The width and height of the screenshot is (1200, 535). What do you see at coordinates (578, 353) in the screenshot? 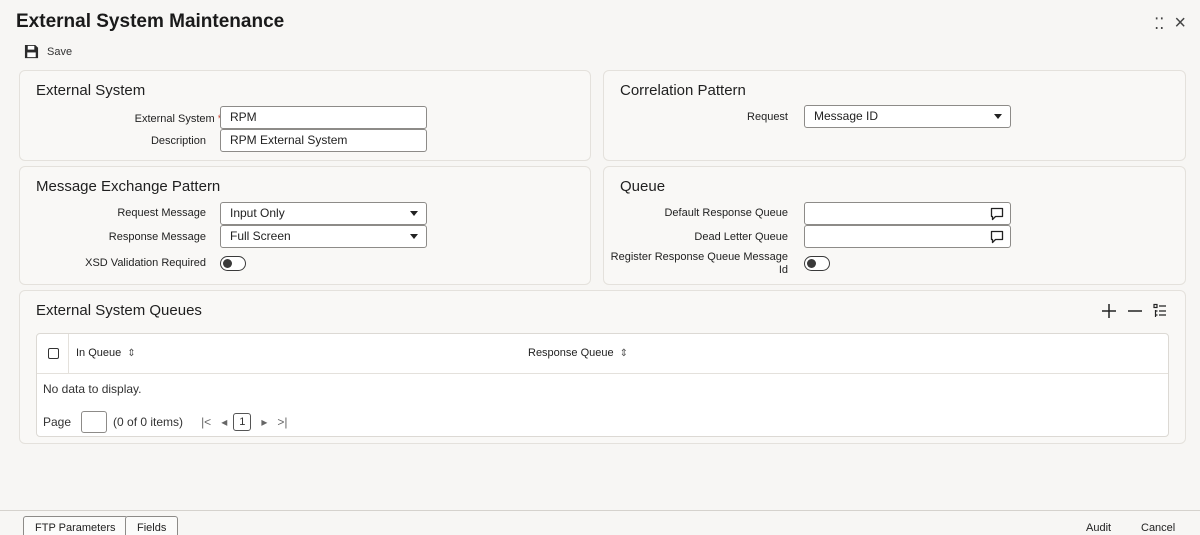
I see `column-header-response-queue: Response Queue ⇕` at bounding box center [578, 353].